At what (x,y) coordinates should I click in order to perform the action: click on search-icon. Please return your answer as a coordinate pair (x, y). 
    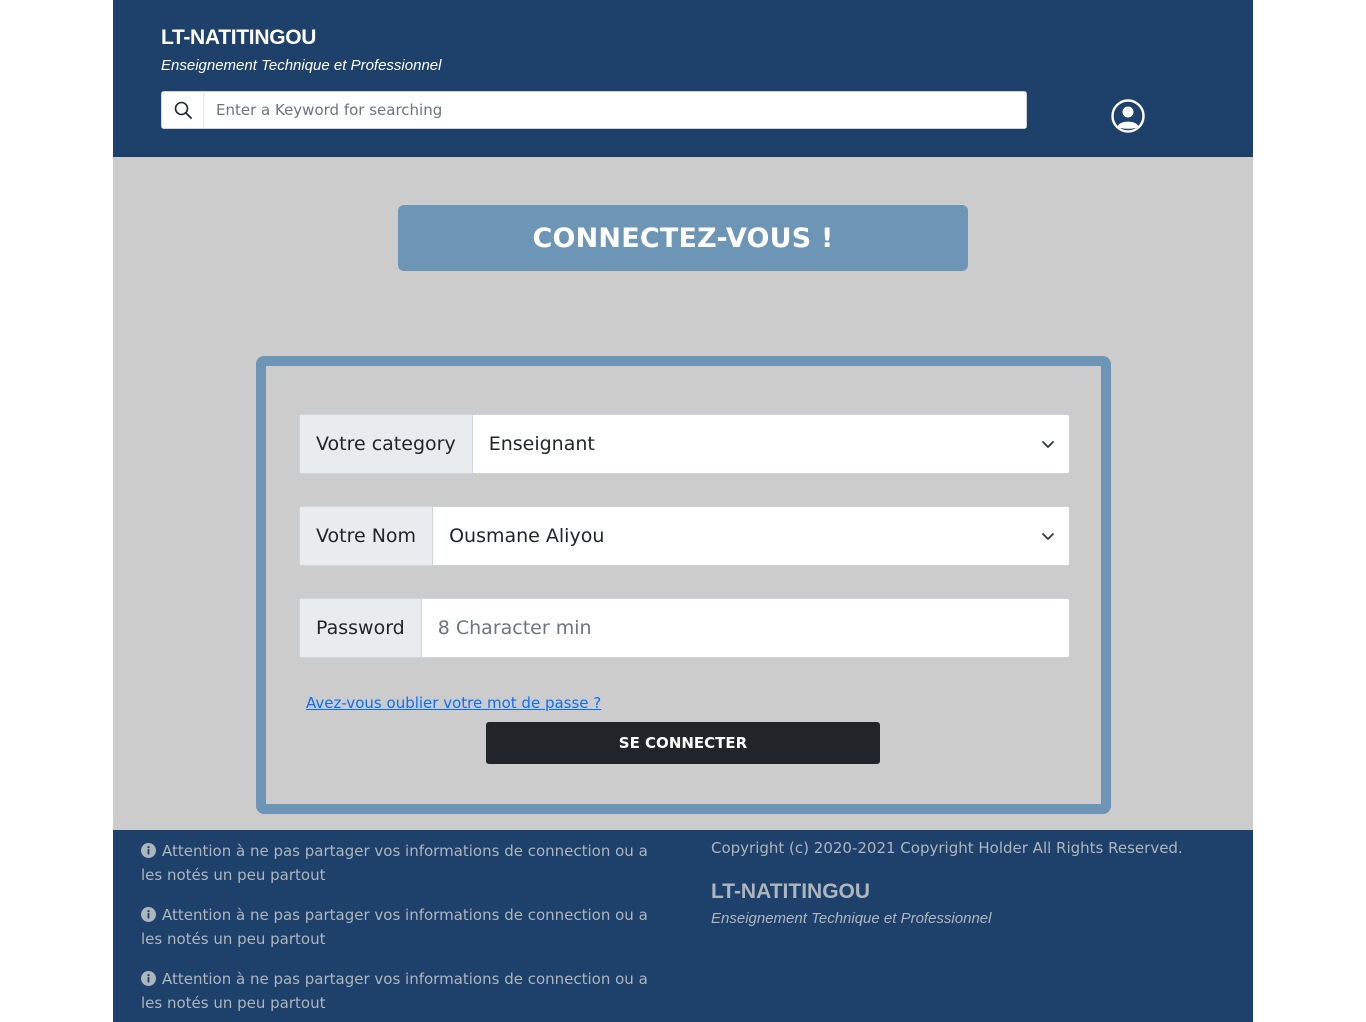
    Looking at the image, I should click on (183, 110).